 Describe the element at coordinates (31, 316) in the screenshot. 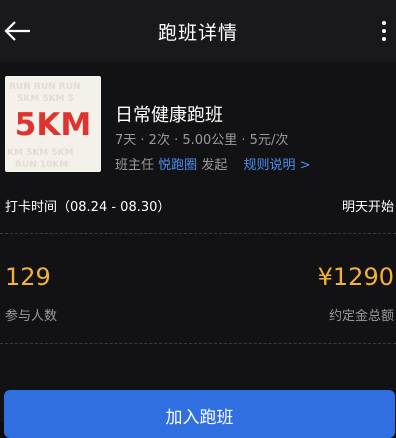

I see `participants-label: 参与人数` at that location.